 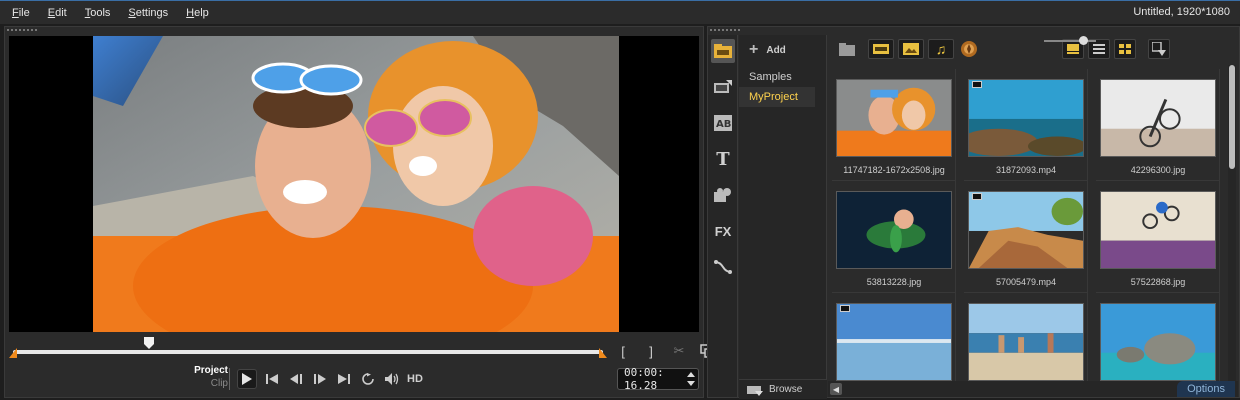 What do you see at coordinates (1232, 223) in the screenshot?
I see `library-vertical-scrollbar` at bounding box center [1232, 223].